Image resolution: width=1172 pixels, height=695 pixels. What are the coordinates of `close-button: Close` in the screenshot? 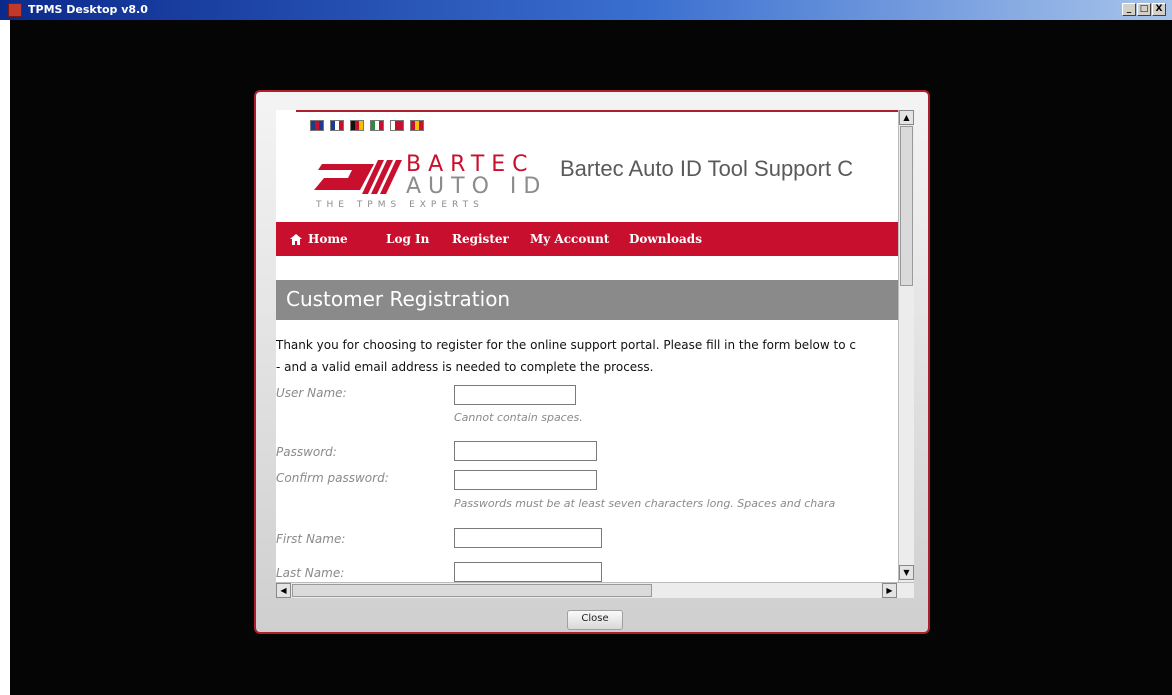 It's located at (595, 620).